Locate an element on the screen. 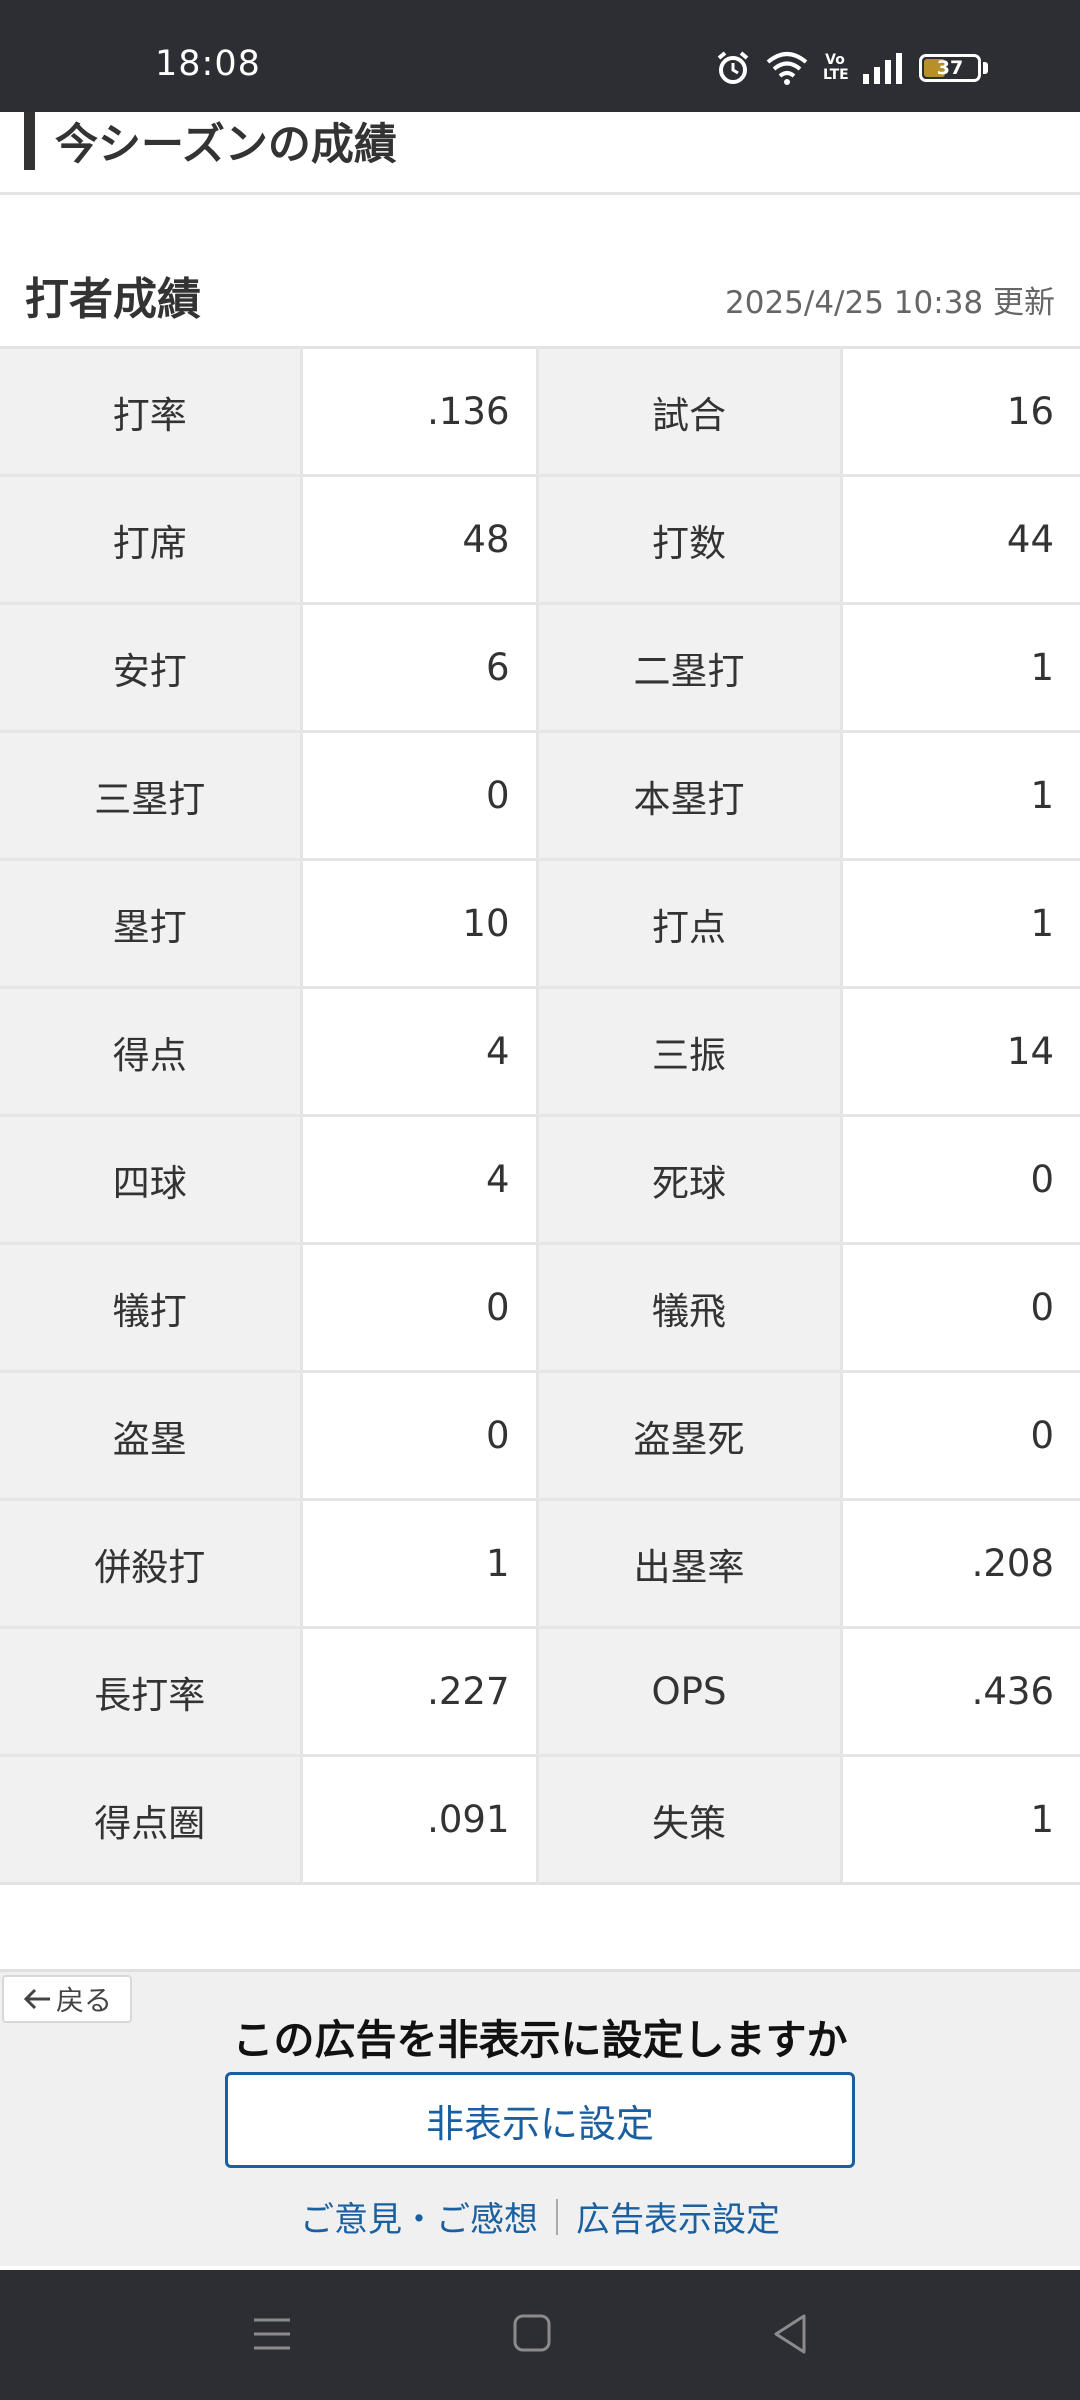 The width and height of the screenshot is (1080, 2400). stat-label: 犠飛 is located at coordinates (689, 1308).